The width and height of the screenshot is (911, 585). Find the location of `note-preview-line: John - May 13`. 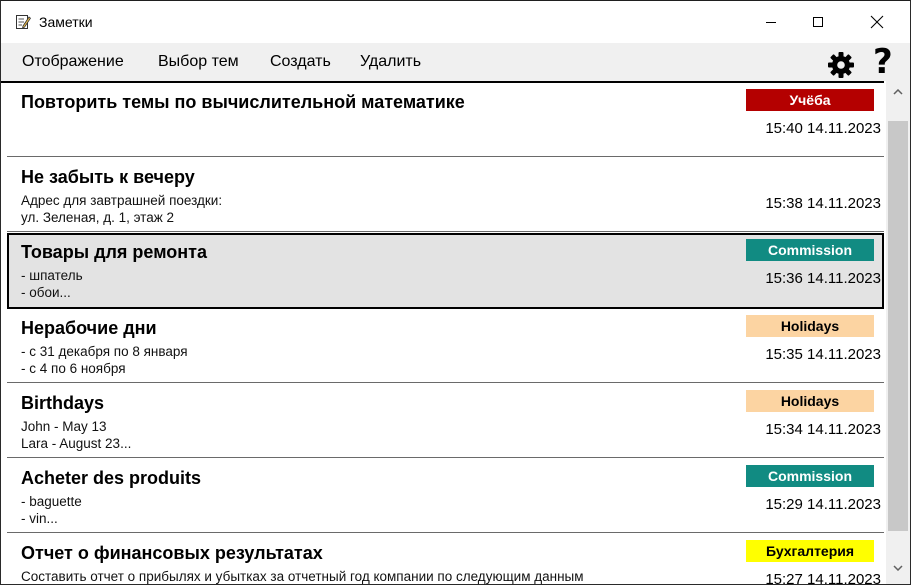

note-preview-line: John - May 13 is located at coordinates (64, 426).